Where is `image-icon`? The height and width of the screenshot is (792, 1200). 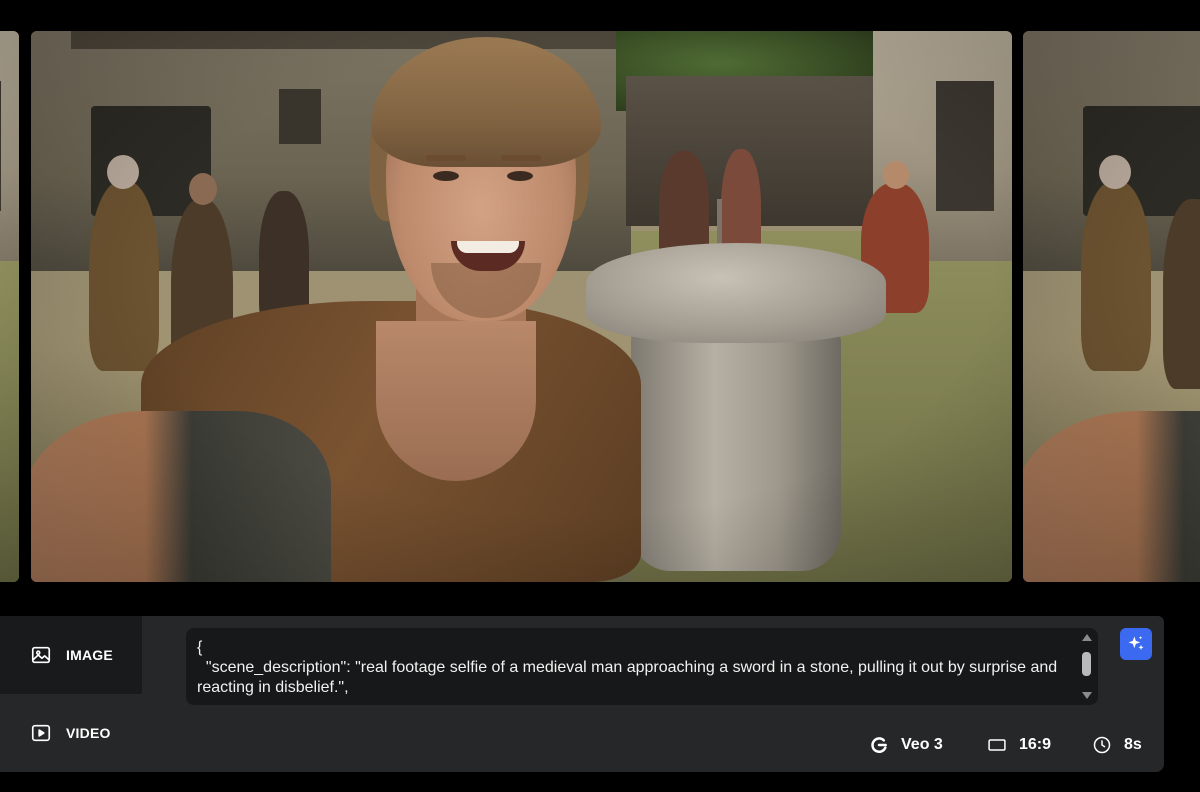
image-icon is located at coordinates (41, 655).